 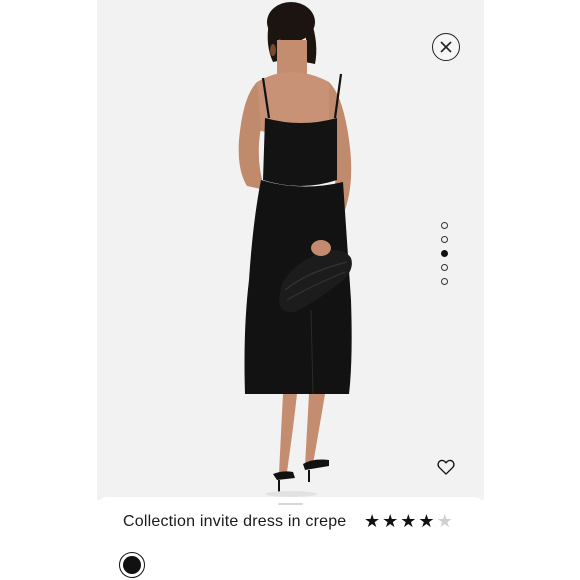 I want to click on color-swatch-fill, so click(x=132, y=565).